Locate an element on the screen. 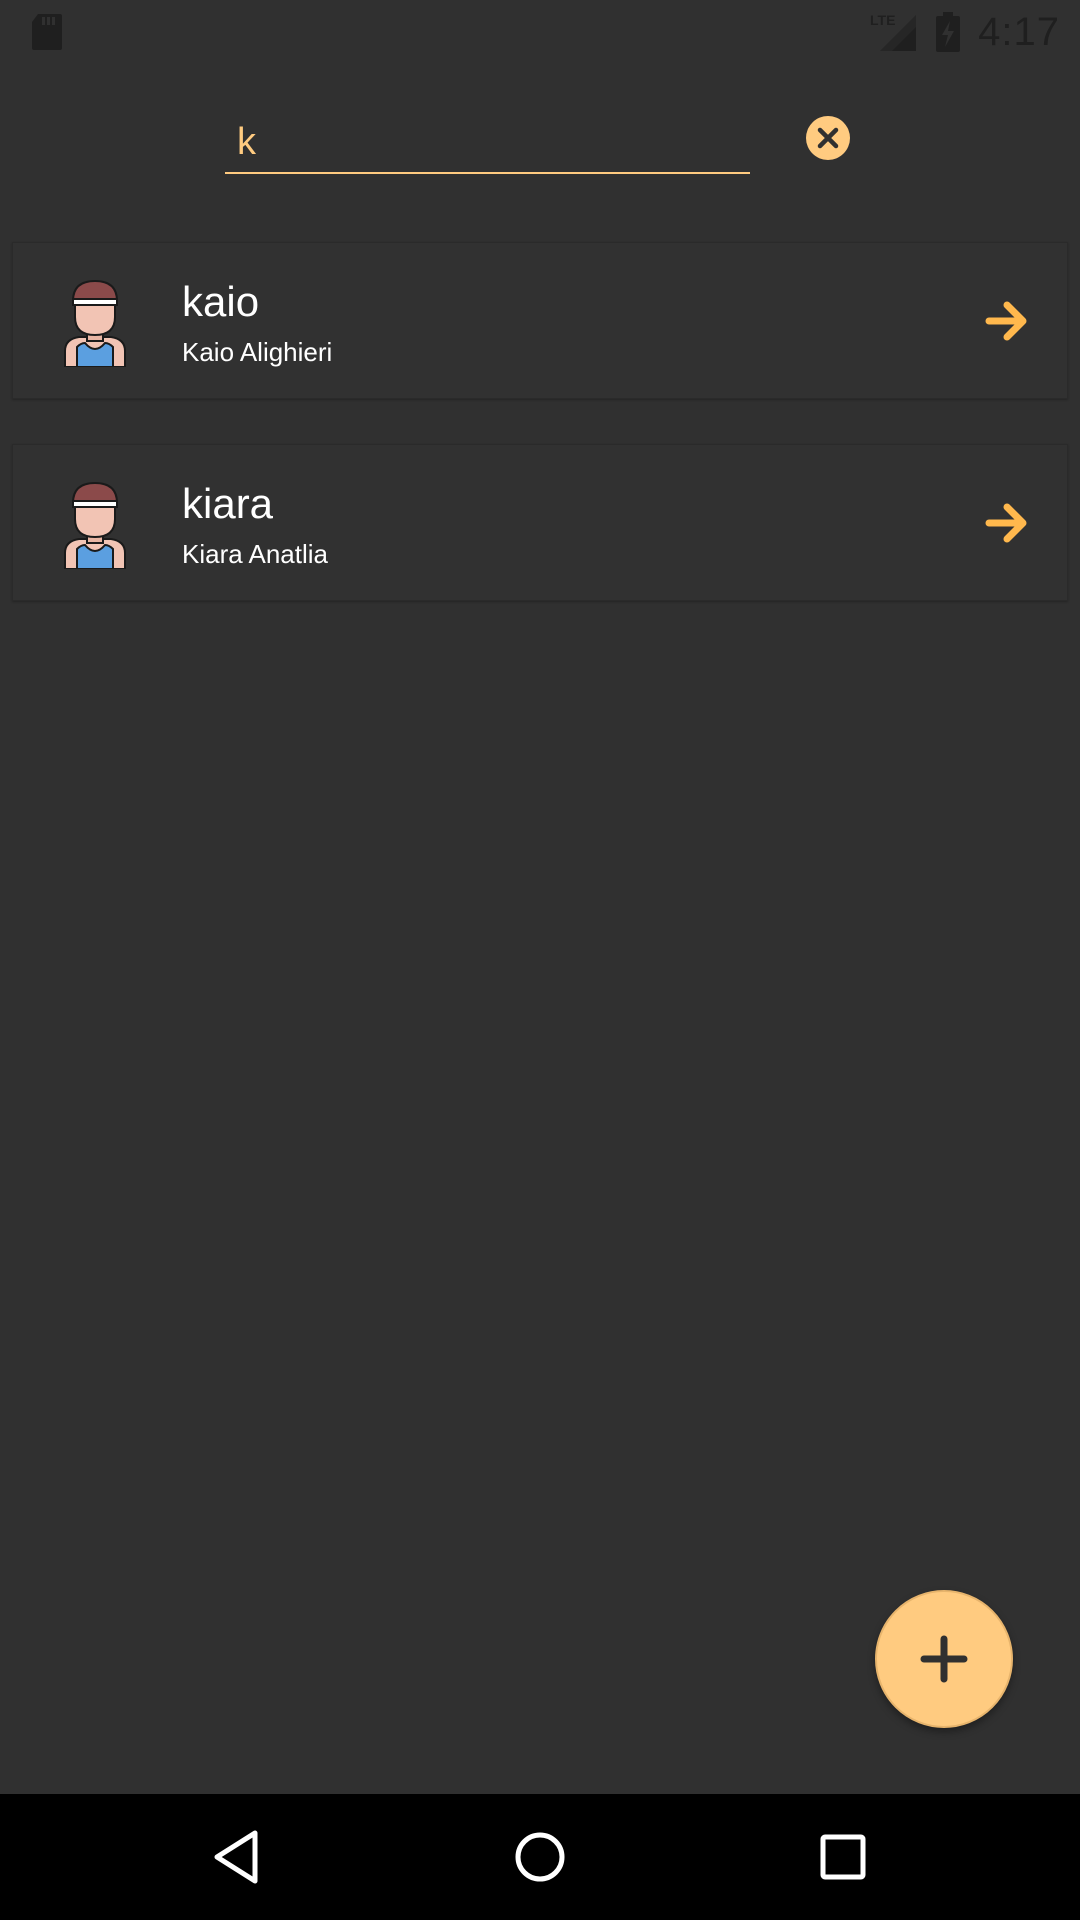  sd-card-icon is located at coordinates (47, 32).